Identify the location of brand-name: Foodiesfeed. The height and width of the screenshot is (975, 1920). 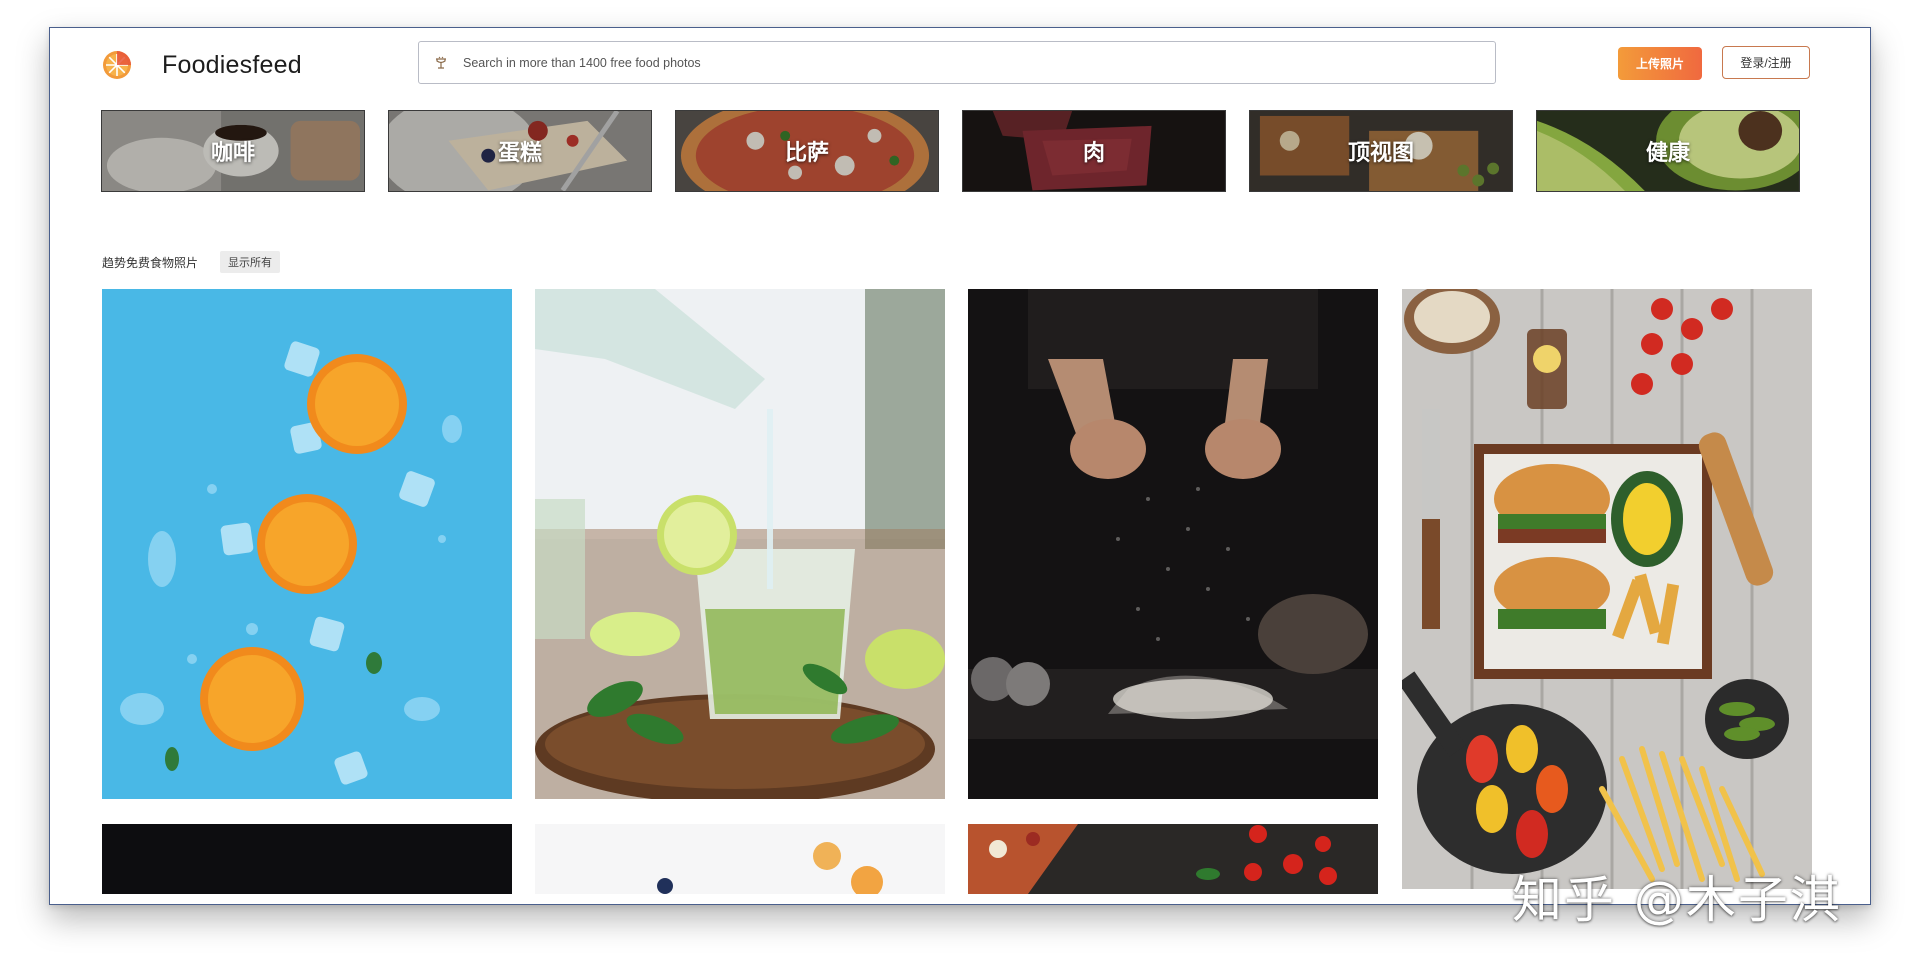
(232, 64).